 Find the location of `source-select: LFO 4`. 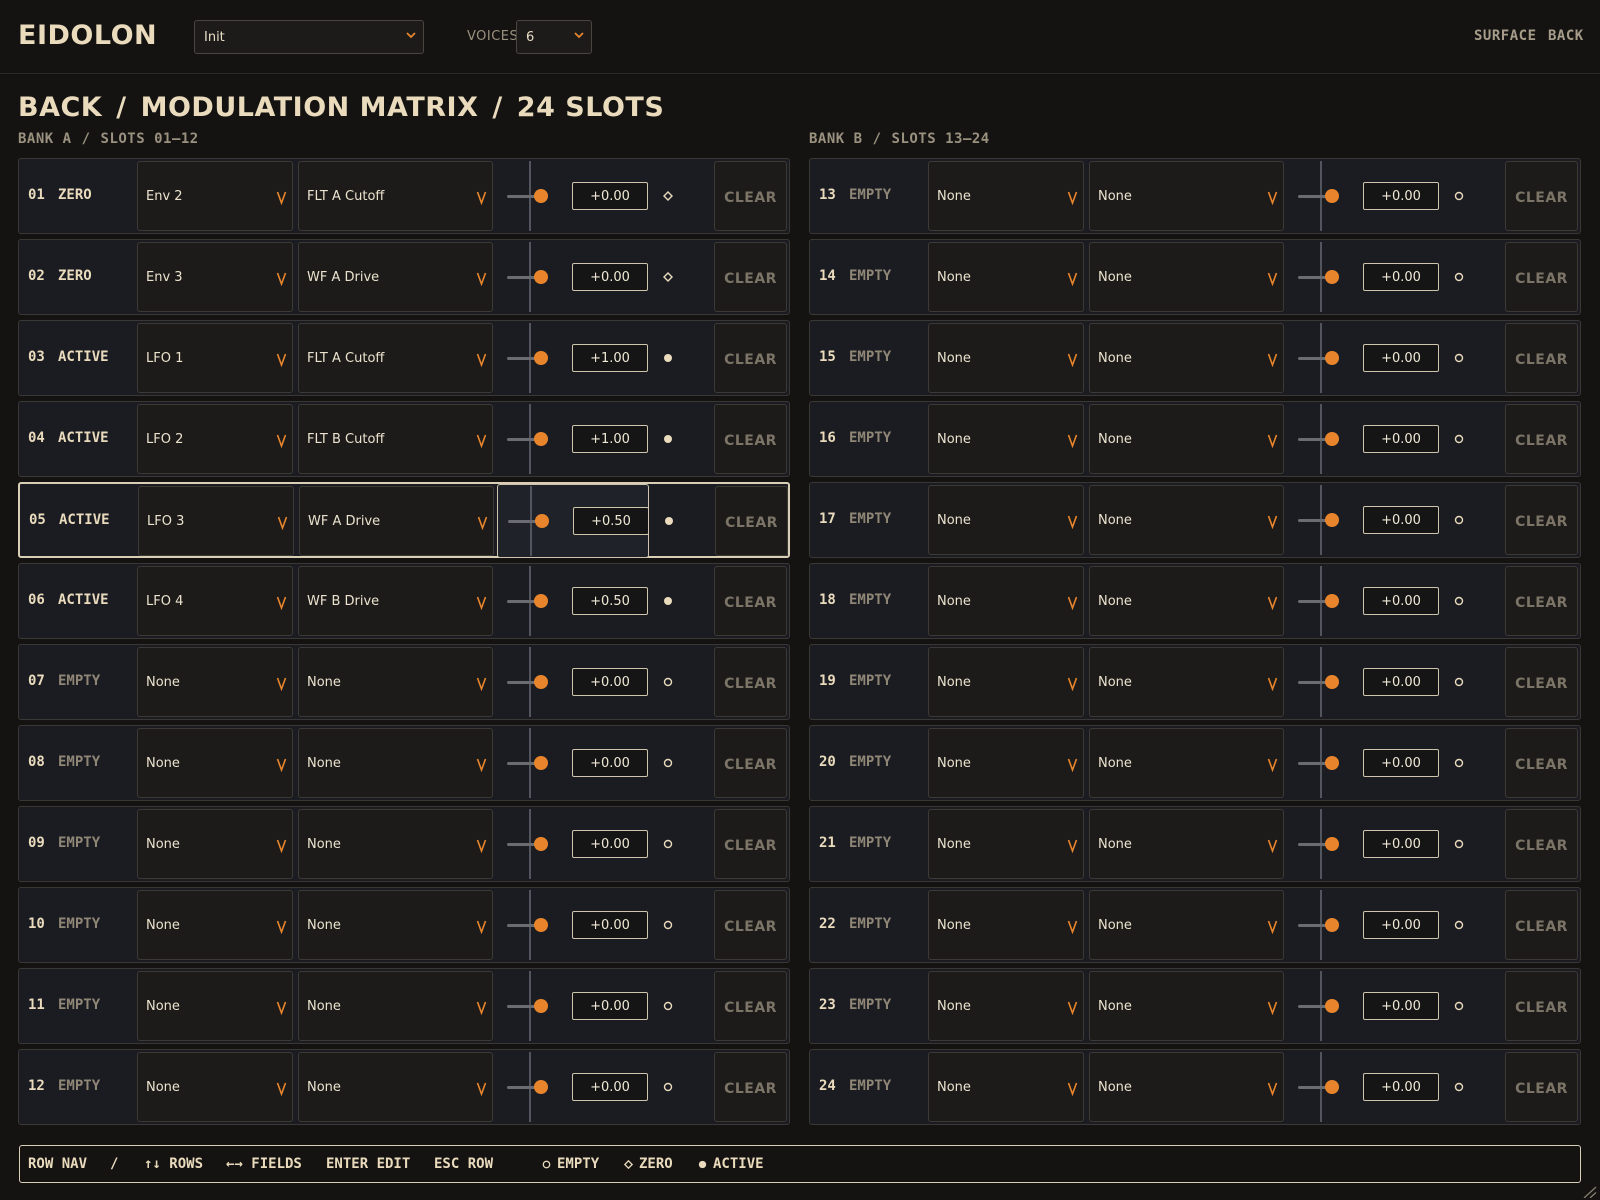

source-select: LFO 4 is located at coordinates (215, 601).